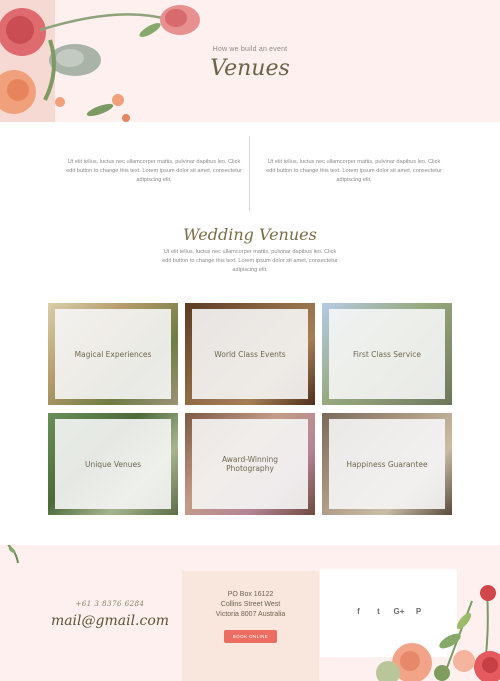 This screenshot has height=681, width=500. Describe the element at coordinates (250, 636) in the screenshot. I see `book-online-button: BOOK ONLINE` at that location.